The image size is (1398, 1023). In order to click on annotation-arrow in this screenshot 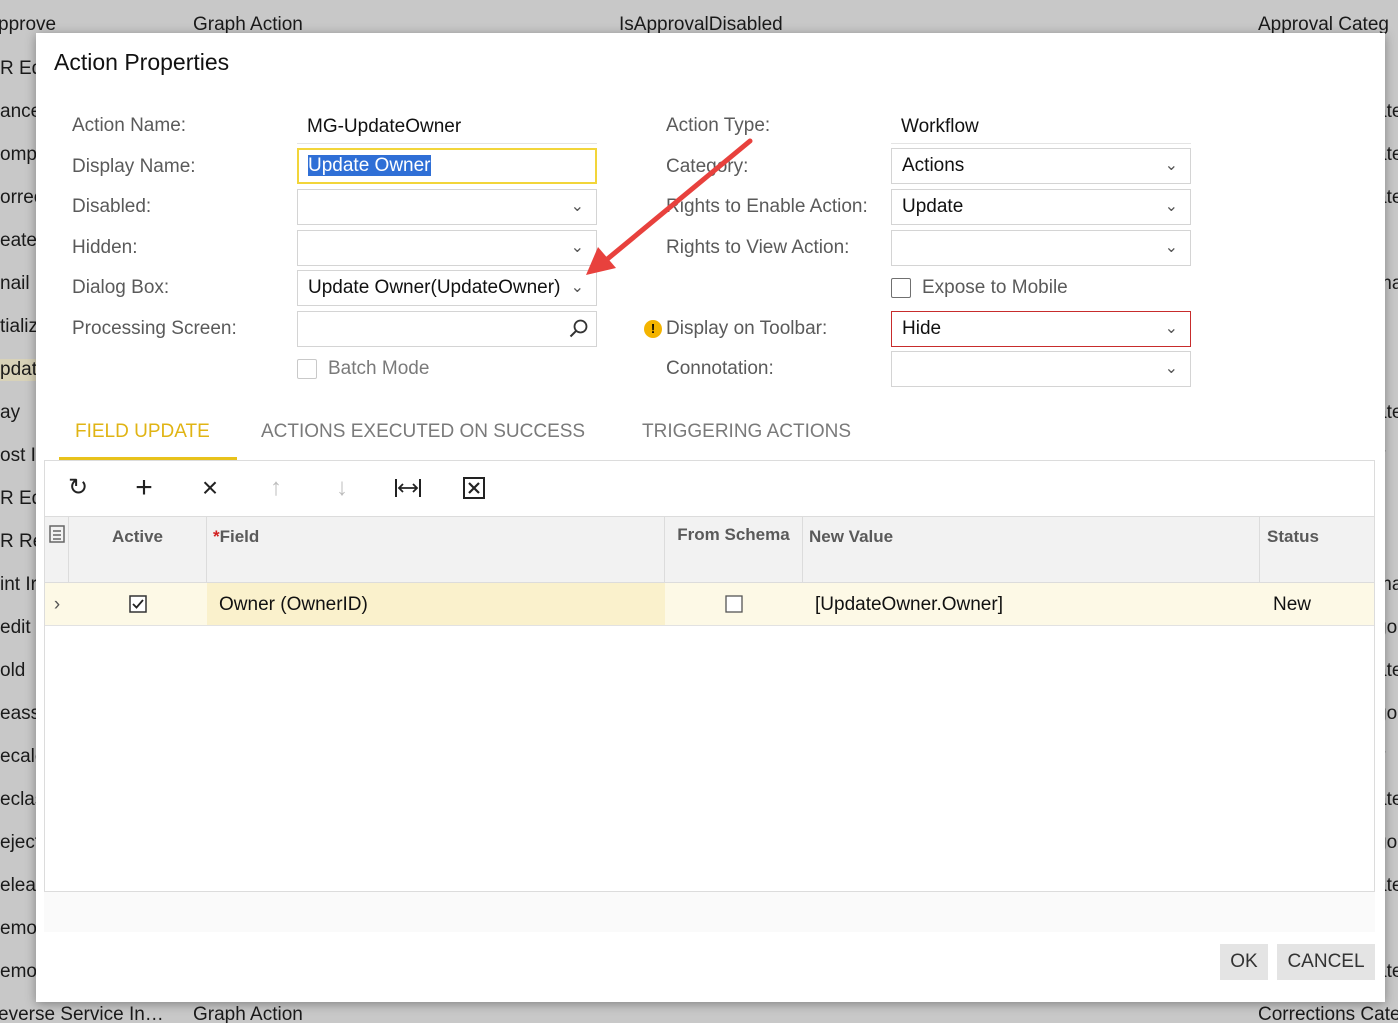, I will do `click(669, 206)`.